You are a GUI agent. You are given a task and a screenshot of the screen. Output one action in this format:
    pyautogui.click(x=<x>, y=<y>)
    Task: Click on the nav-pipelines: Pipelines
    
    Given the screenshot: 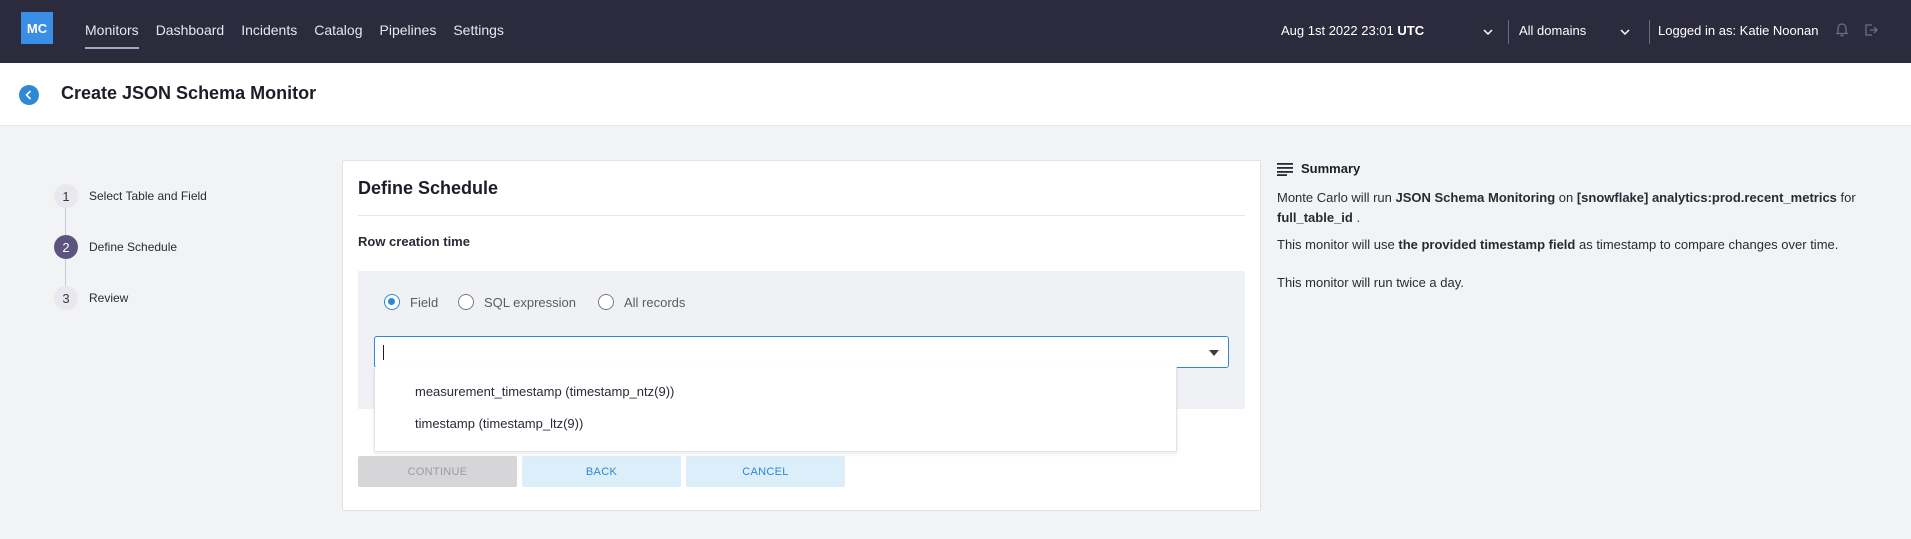 What is the action you would take?
    pyautogui.click(x=408, y=31)
    